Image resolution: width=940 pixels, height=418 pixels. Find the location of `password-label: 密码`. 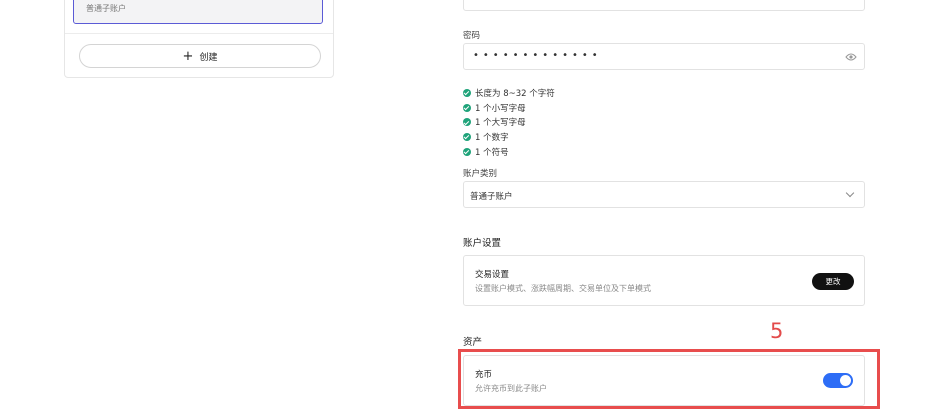

password-label: 密码 is located at coordinates (472, 36).